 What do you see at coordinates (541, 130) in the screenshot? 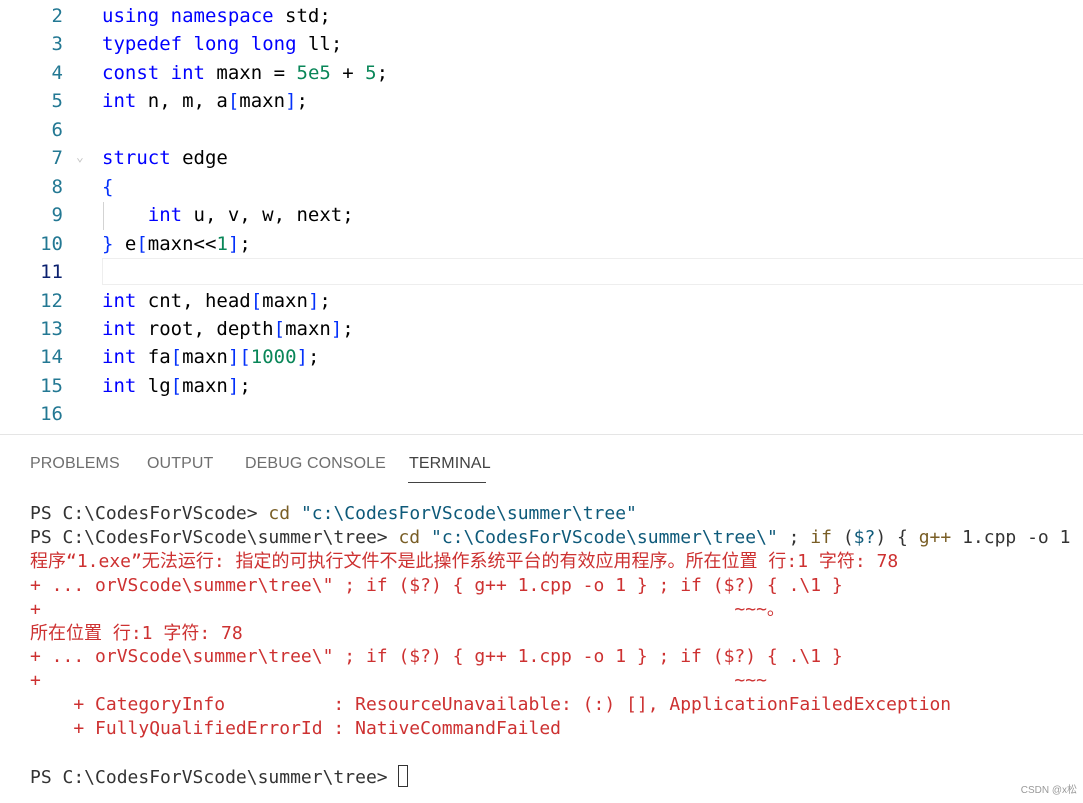
I see `code-line: 6` at bounding box center [541, 130].